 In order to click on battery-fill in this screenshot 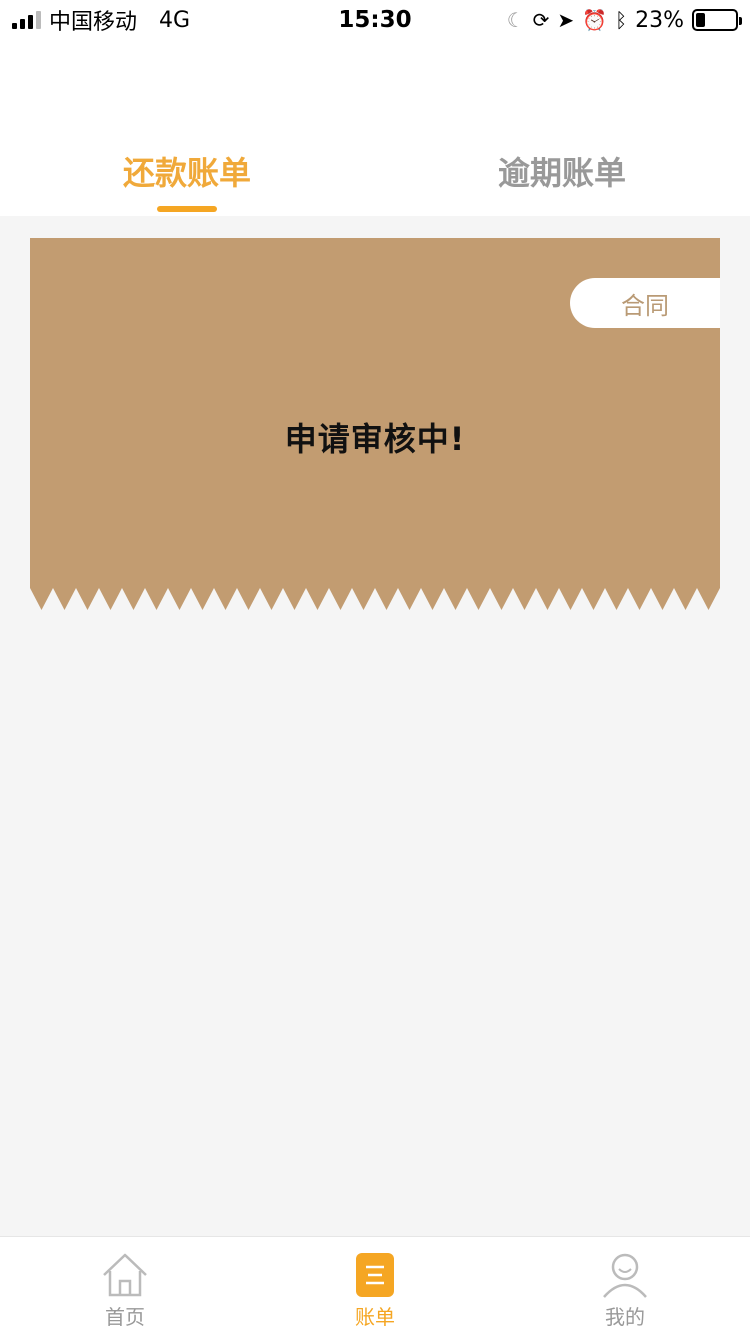, I will do `click(700, 20)`.